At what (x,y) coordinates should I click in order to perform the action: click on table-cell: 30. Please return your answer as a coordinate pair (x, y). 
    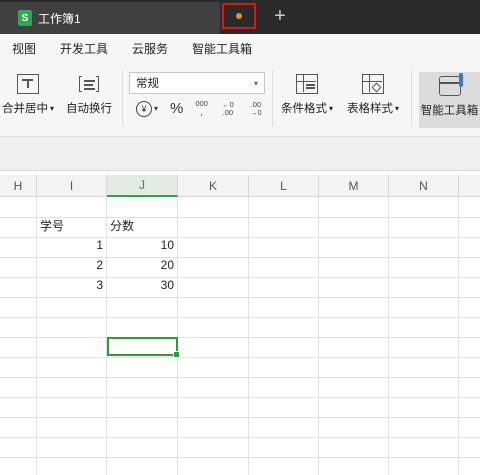
    Looking at the image, I should click on (142, 285).